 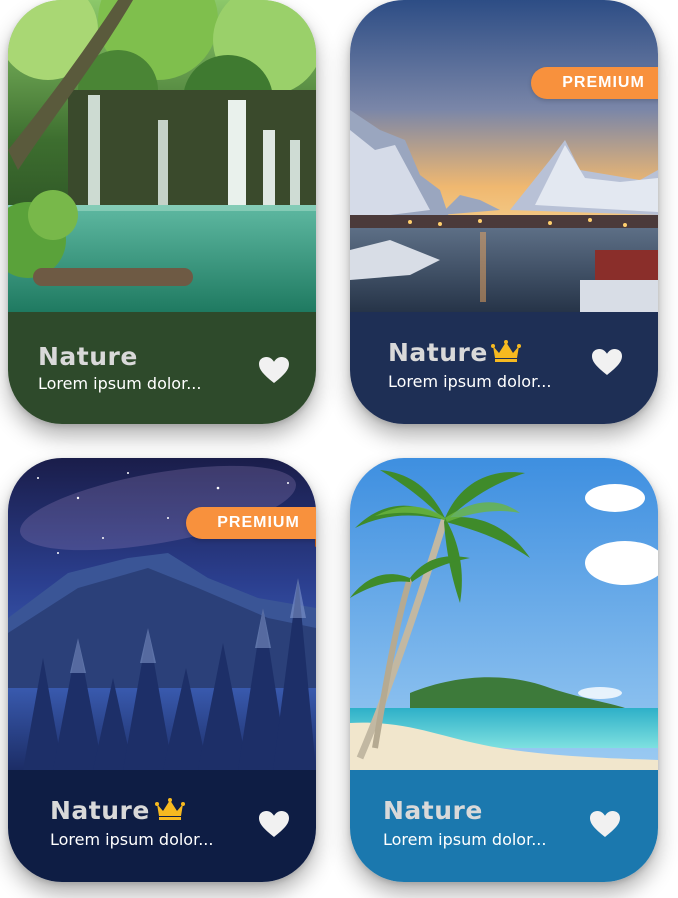 What do you see at coordinates (315, 543) in the screenshot?
I see `ribbon-fold` at bounding box center [315, 543].